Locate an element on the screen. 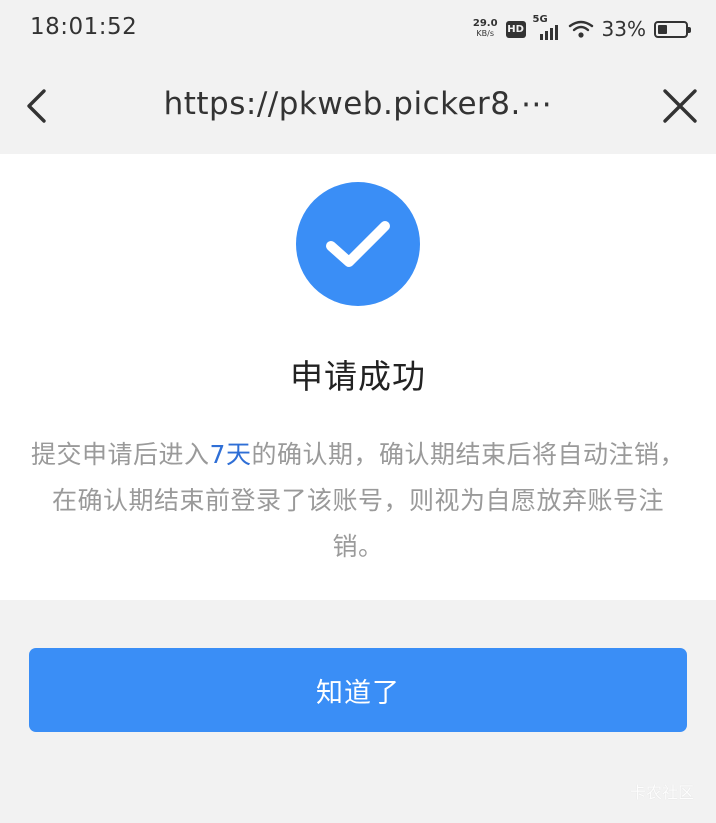  battery-level-fill is located at coordinates (662, 29).